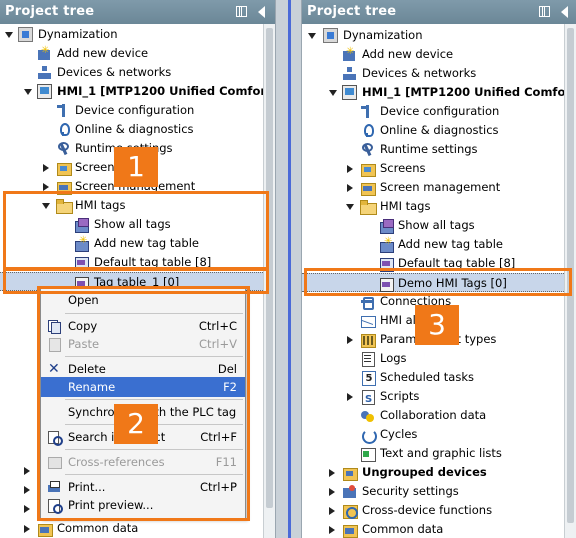  Describe the element at coordinates (226, 462) in the screenshot. I see `menu-item-shortcut: F11` at that location.